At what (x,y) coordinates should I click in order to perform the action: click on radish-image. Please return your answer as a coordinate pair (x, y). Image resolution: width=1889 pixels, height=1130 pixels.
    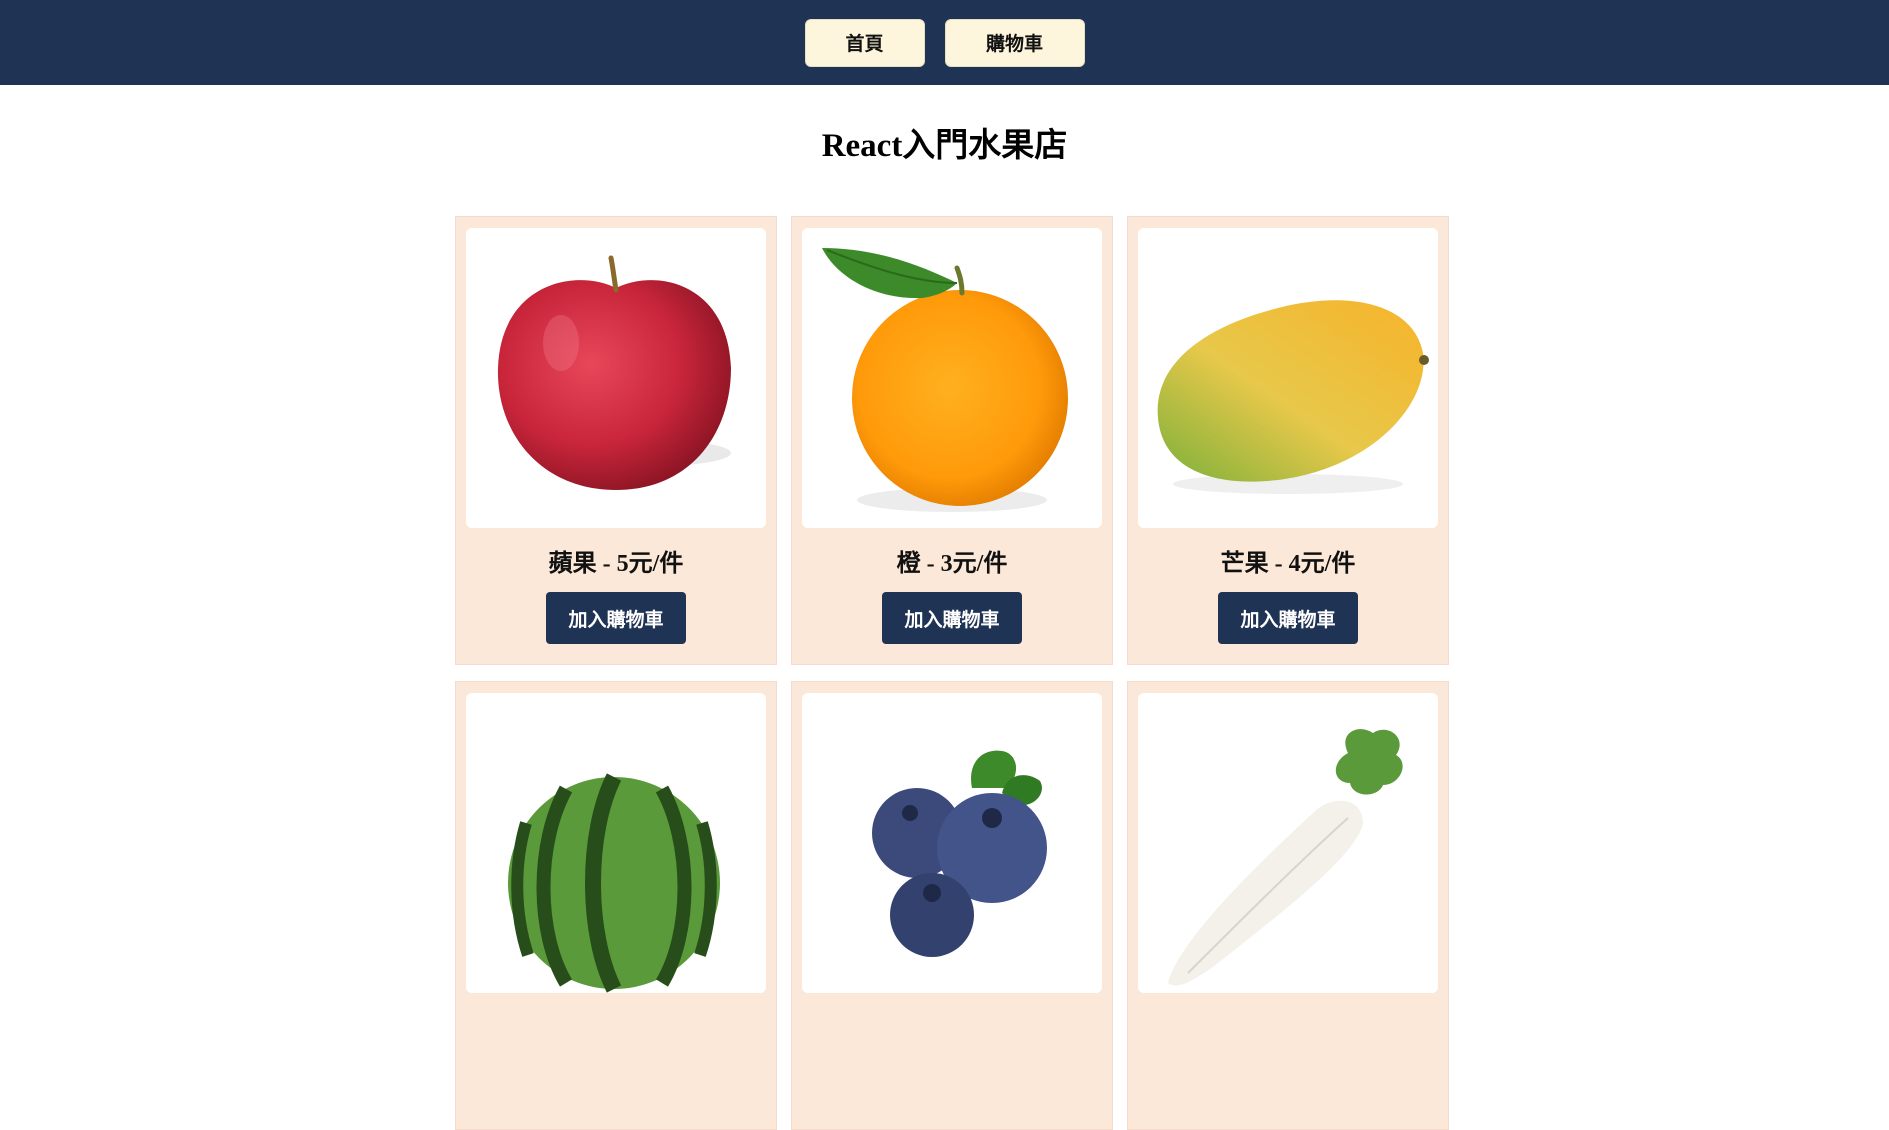
    Looking at the image, I should click on (1288, 843).